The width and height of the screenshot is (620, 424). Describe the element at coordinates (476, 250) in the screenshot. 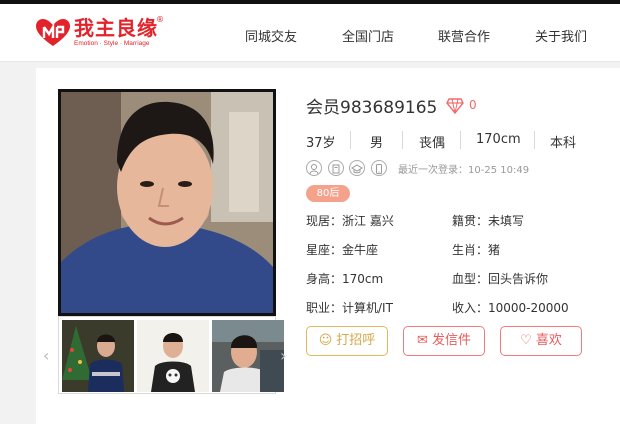

I see `detail-zodiac: 生肖：猪` at that location.